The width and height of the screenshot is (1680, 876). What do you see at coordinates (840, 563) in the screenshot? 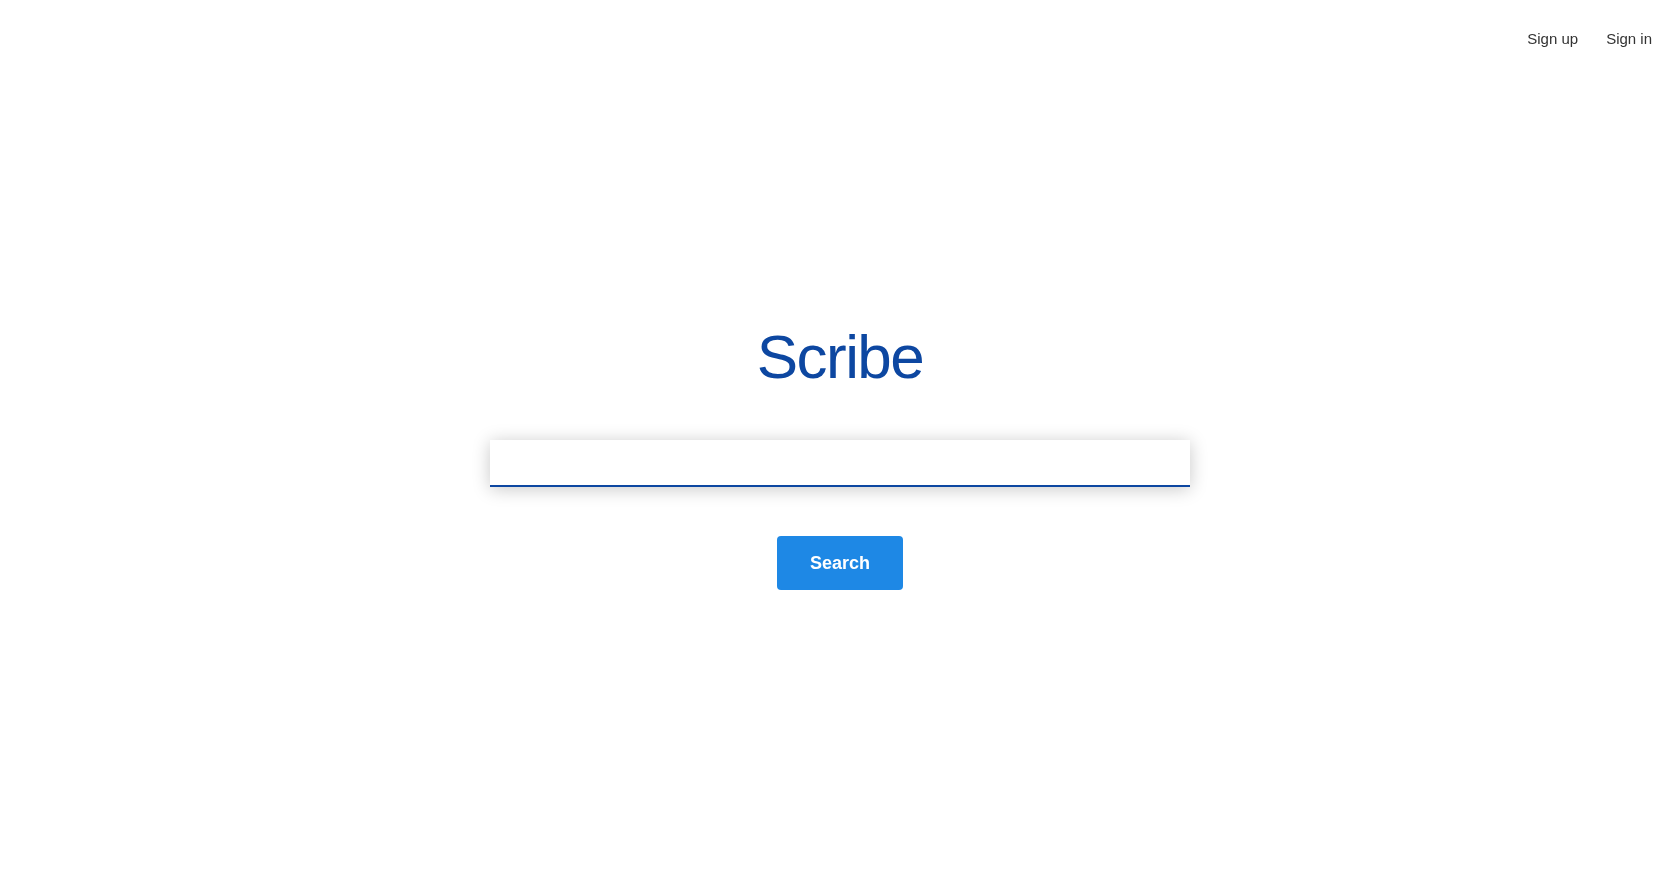
I see `search-button: Search` at bounding box center [840, 563].